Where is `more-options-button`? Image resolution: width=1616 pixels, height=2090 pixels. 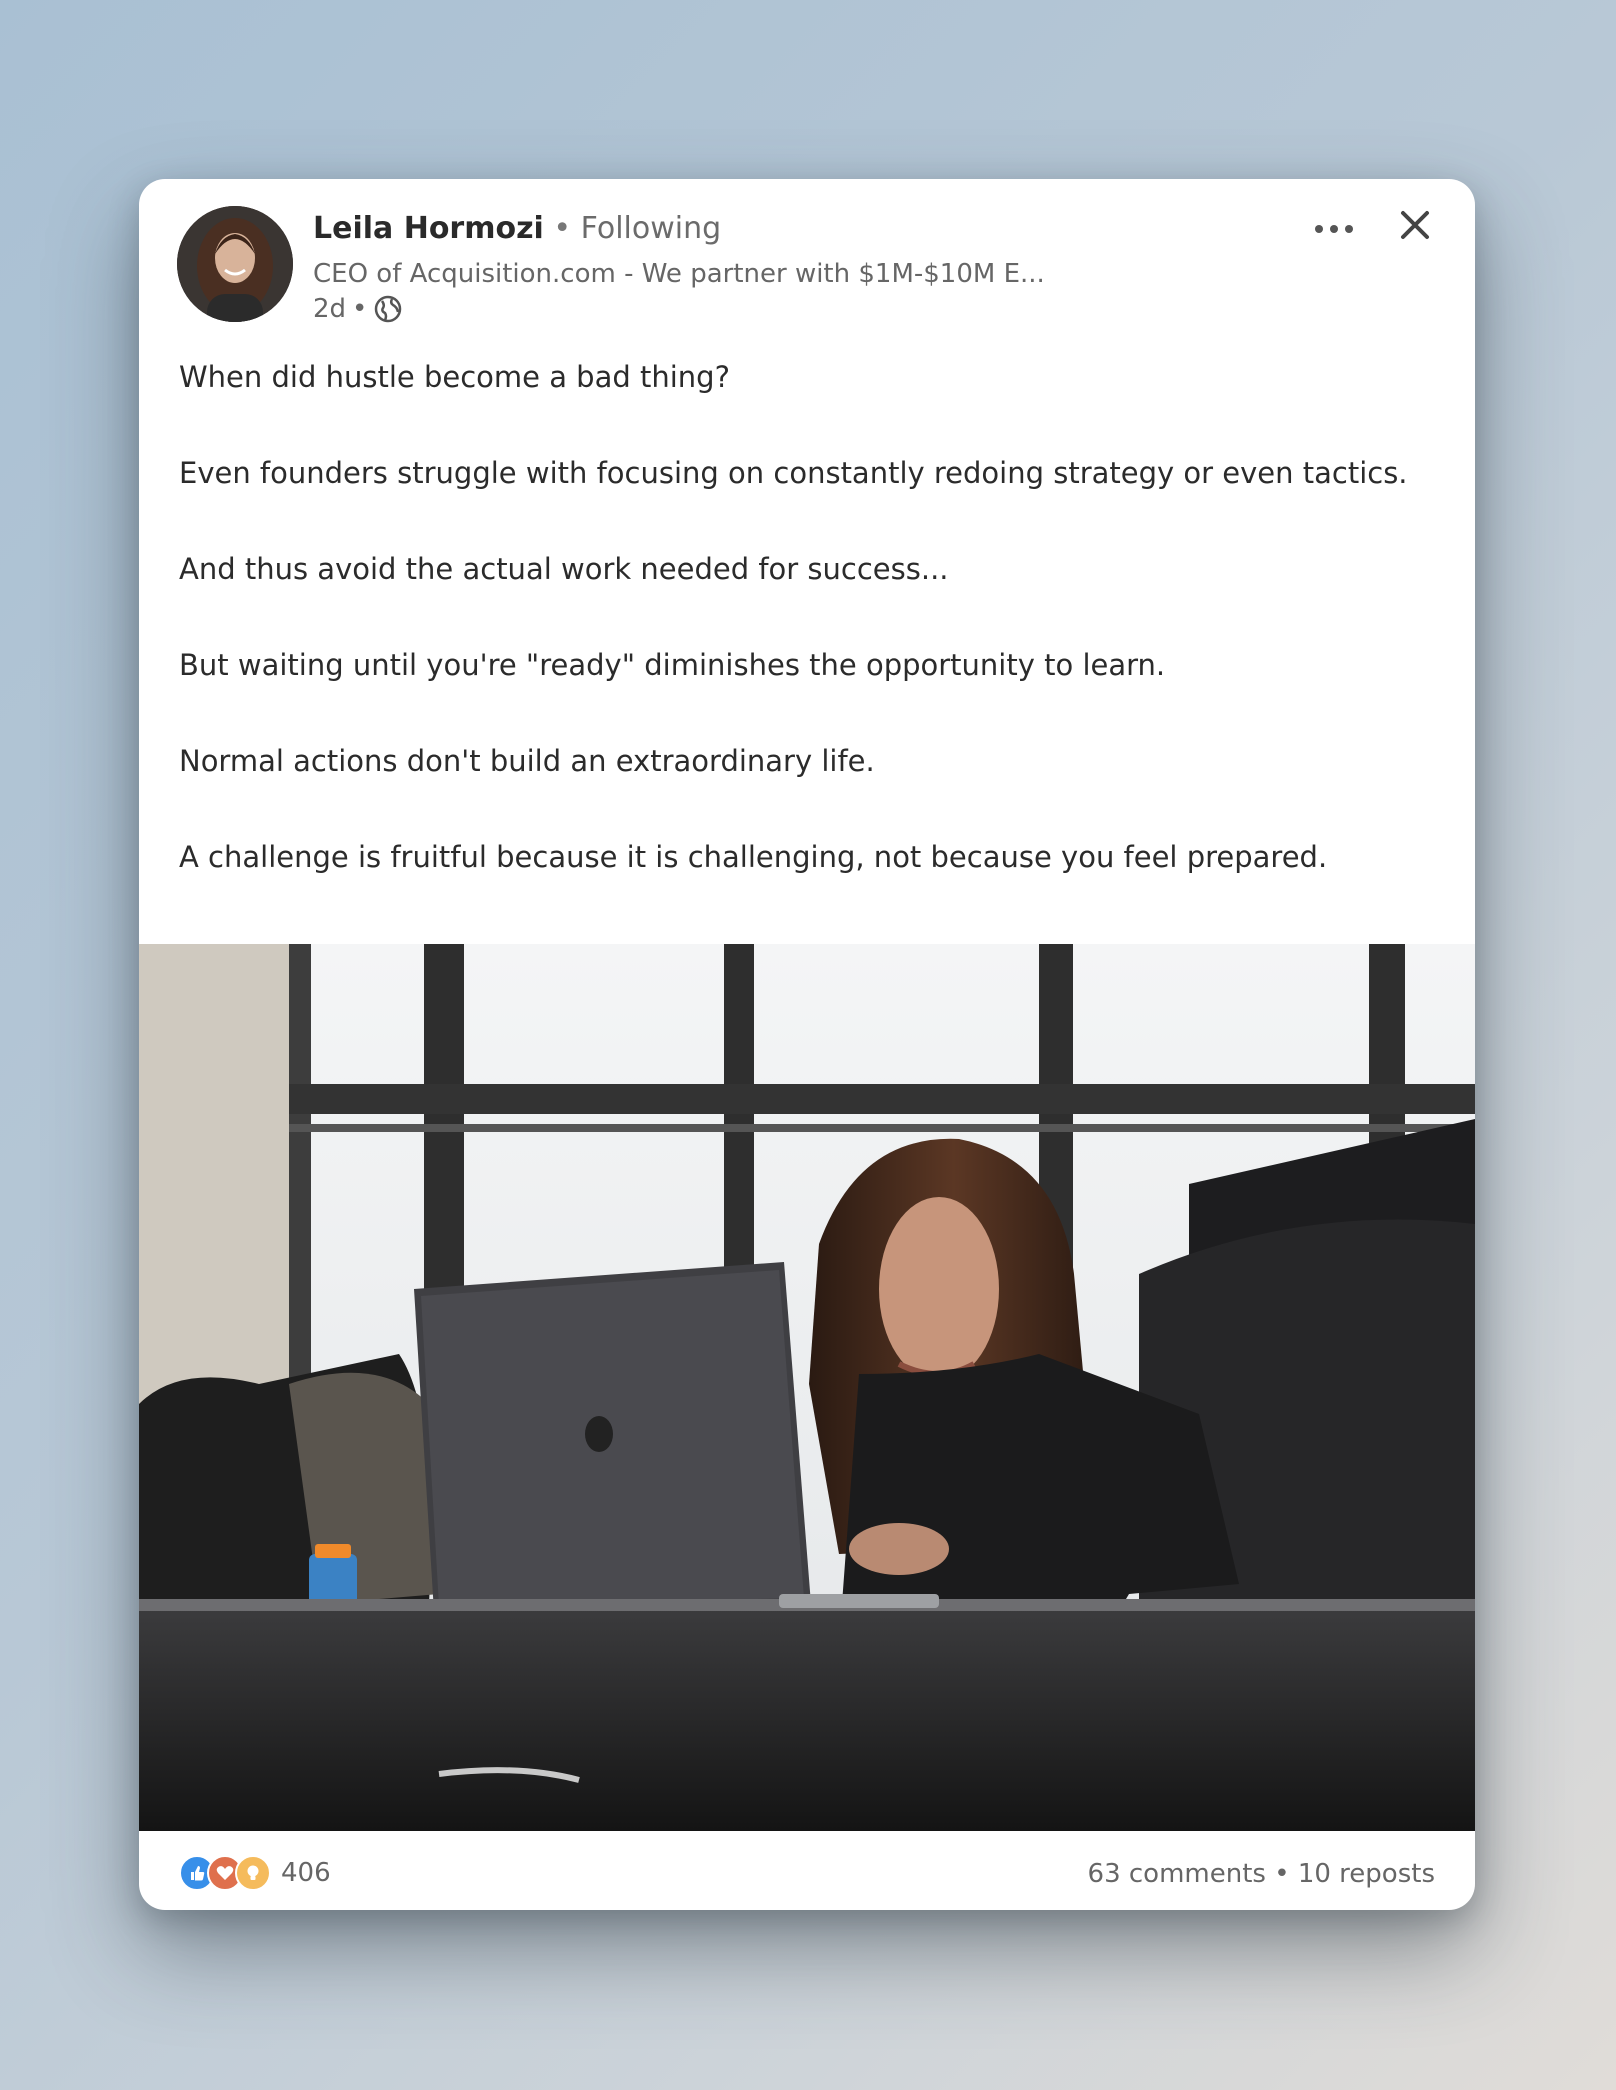 more-options-button is located at coordinates (1334, 229).